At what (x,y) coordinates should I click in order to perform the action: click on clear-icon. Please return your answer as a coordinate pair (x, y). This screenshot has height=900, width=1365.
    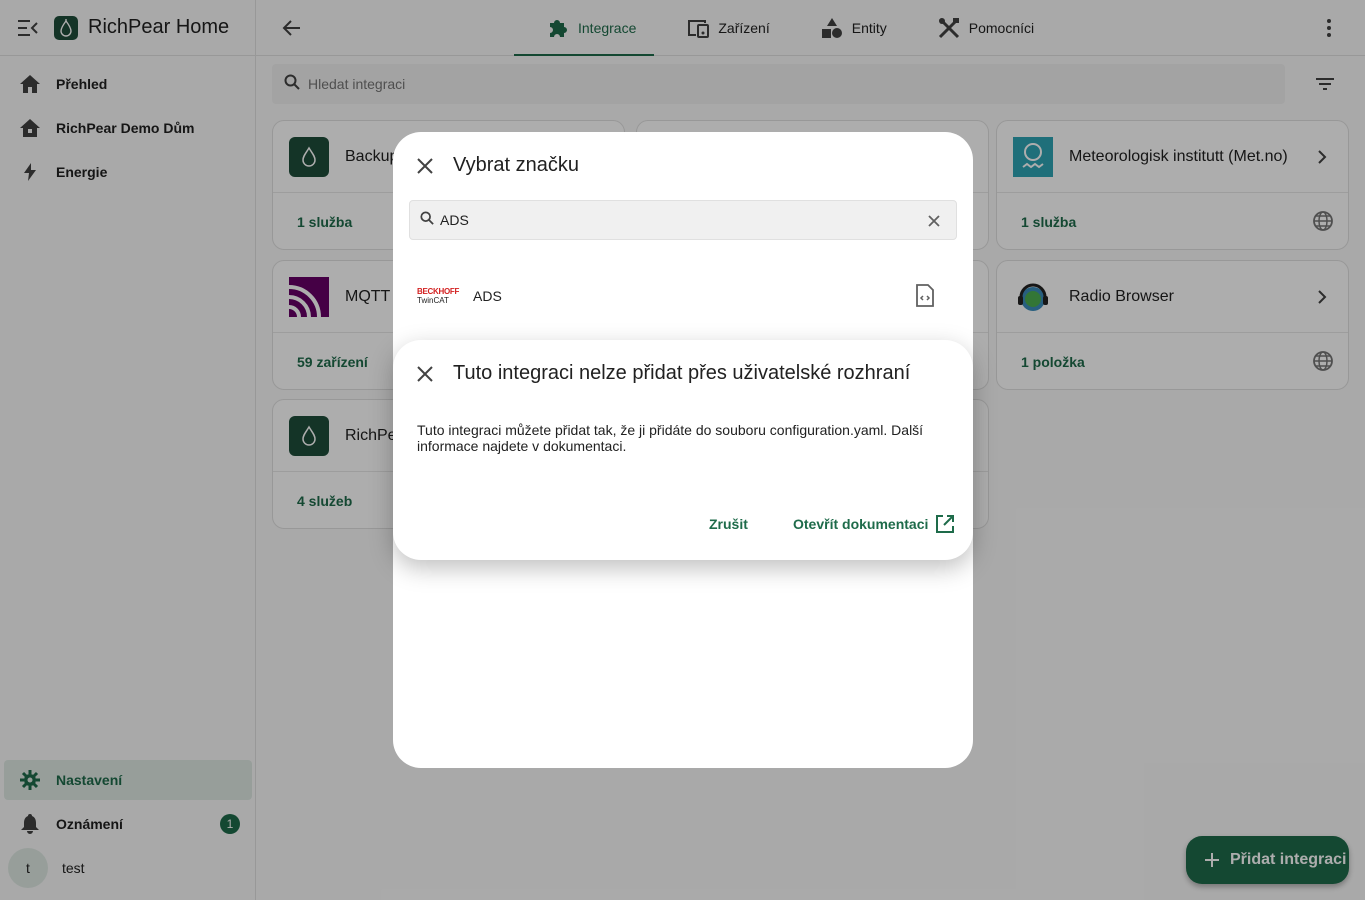
    Looking at the image, I should click on (934, 221).